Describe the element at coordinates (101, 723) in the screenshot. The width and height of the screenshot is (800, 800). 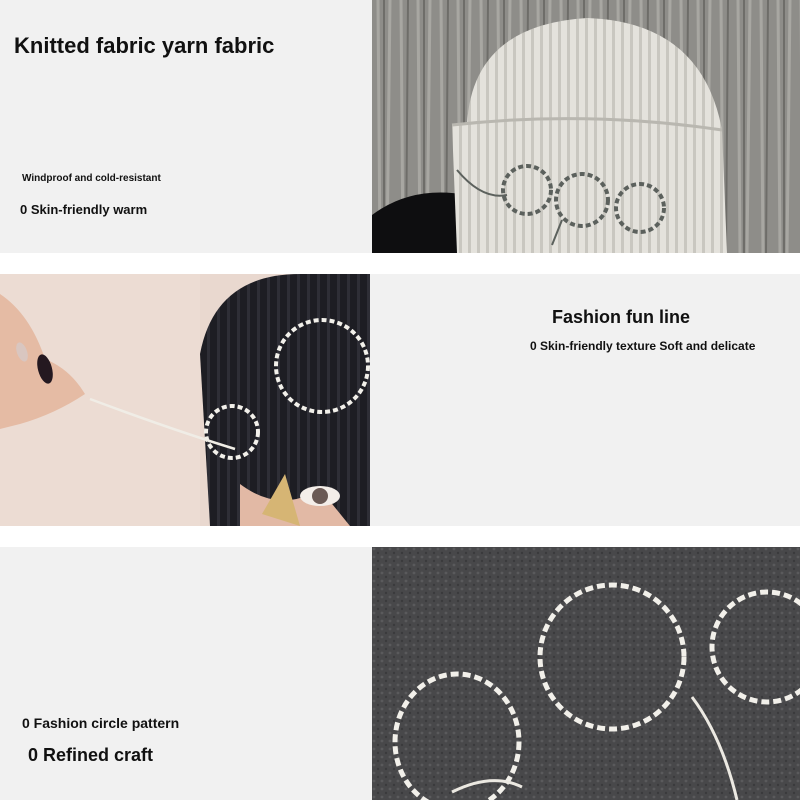
I see `circle-pattern-feature-text: 0 Fashion circle pattern` at that location.